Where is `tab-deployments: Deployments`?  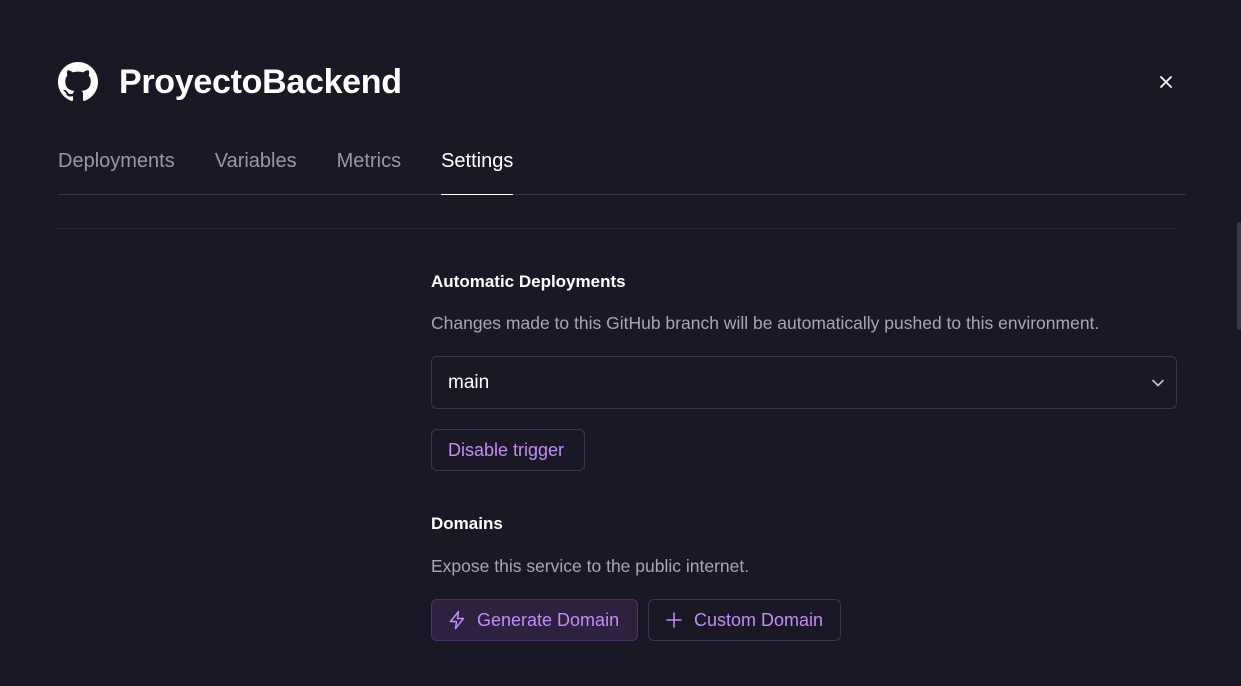 tab-deployments: Deployments is located at coordinates (116, 167).